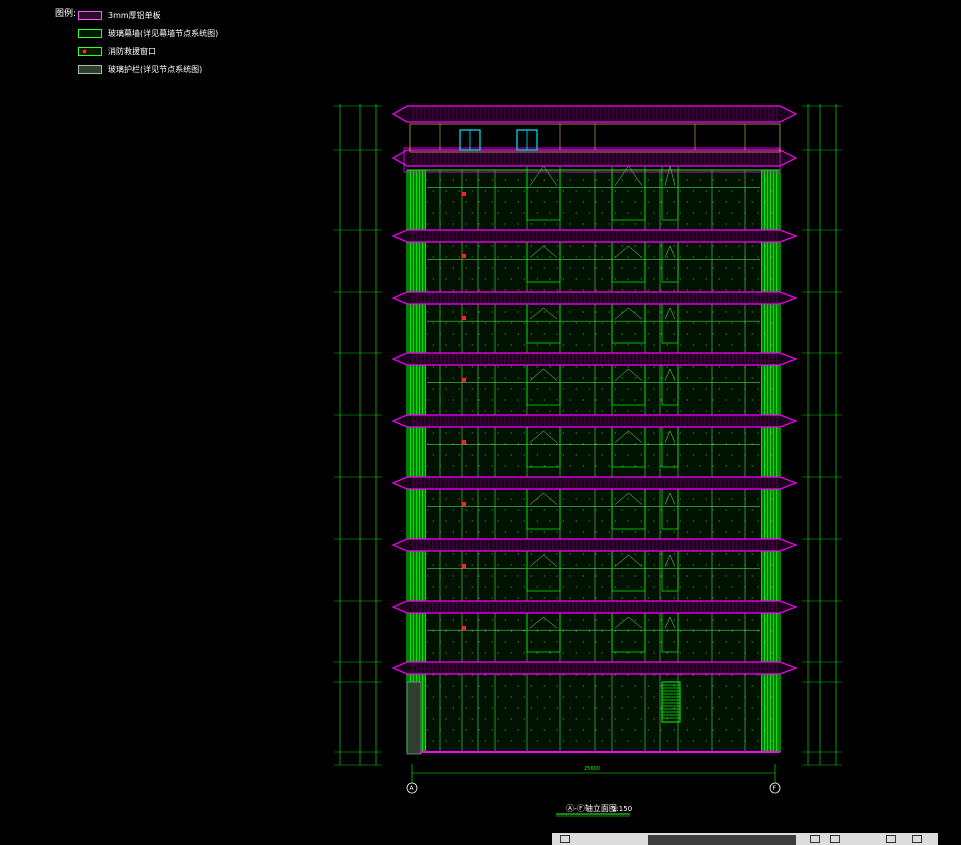 The height and width of the screenshot is (845, 961). Describe the element at coordinates (565, 839) in the screenshot. I see `model-icon` at that location.